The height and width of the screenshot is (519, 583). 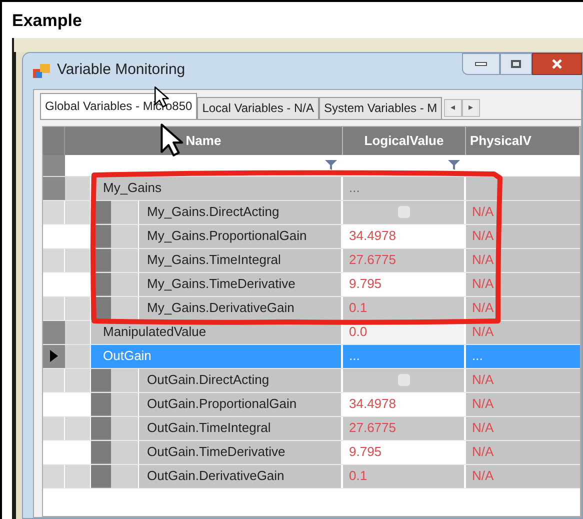 What do you see at coordinates (241, 428) in the screenshot?
I see `table-cell: OutGain.TimeIntegral` at bounding box center [241, 428].